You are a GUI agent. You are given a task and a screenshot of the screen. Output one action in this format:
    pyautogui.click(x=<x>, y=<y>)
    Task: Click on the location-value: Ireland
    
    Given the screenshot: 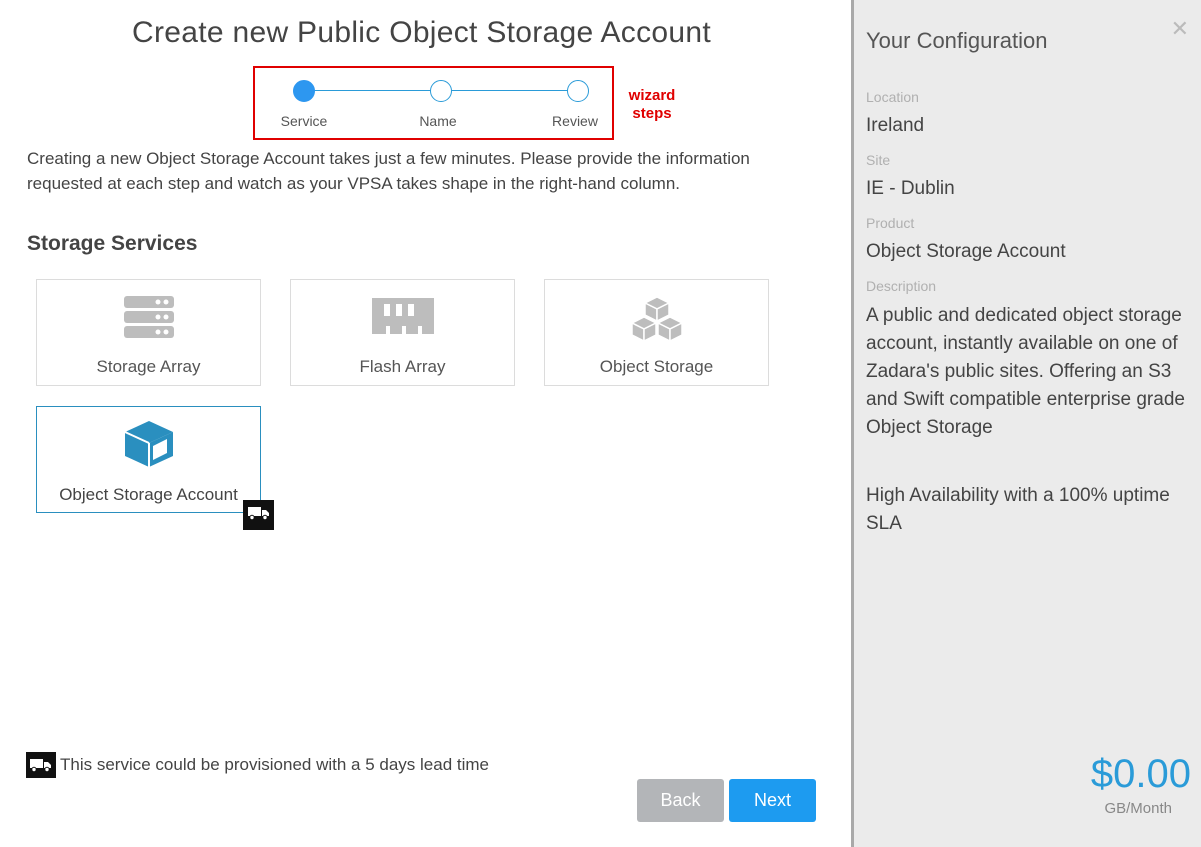 What is the action you would take?
    pyautogui.click(x=895, y=125)
    